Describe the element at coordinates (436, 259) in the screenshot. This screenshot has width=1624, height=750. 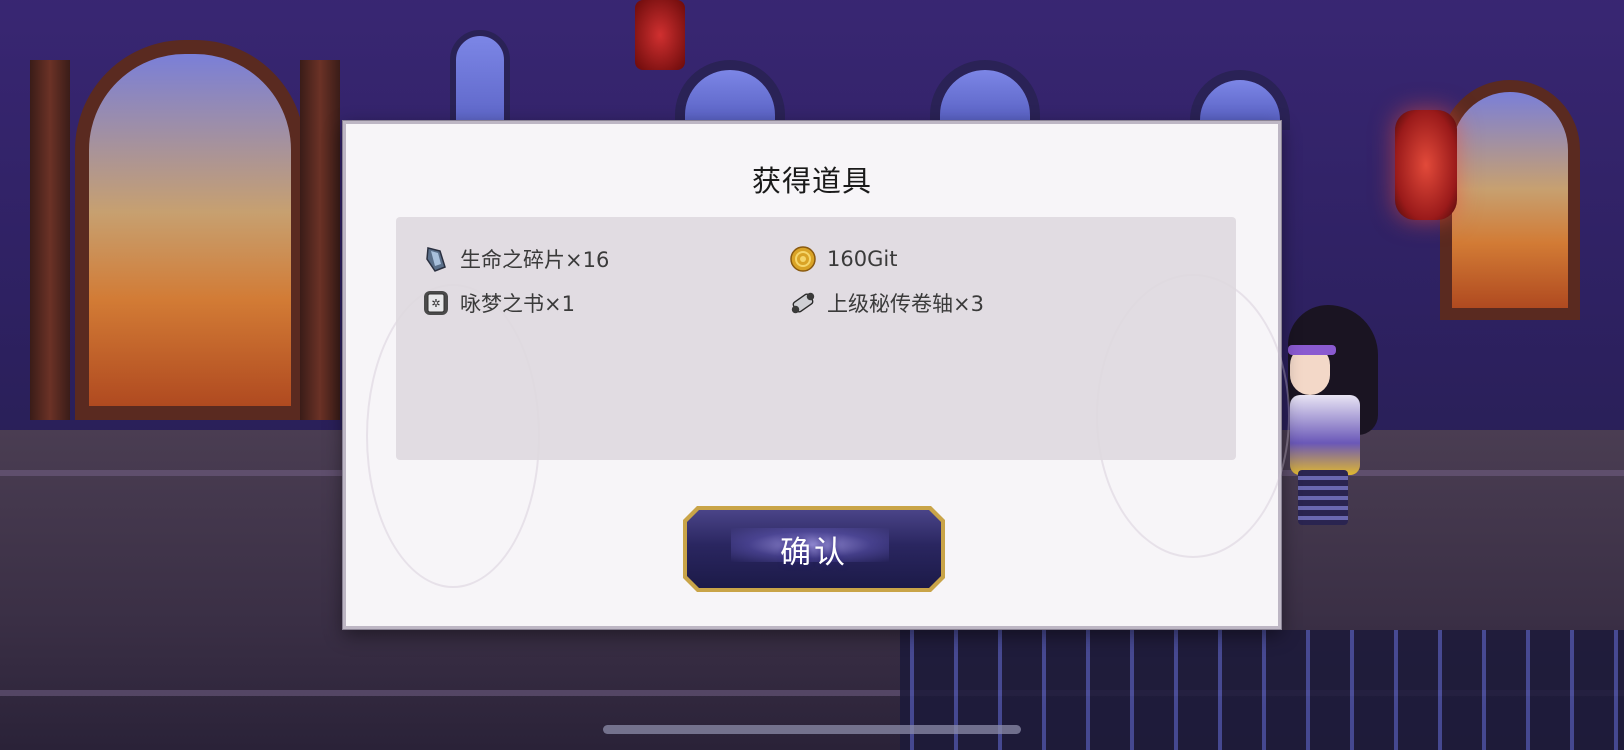
I see `crystal-shard-icon` at that location.